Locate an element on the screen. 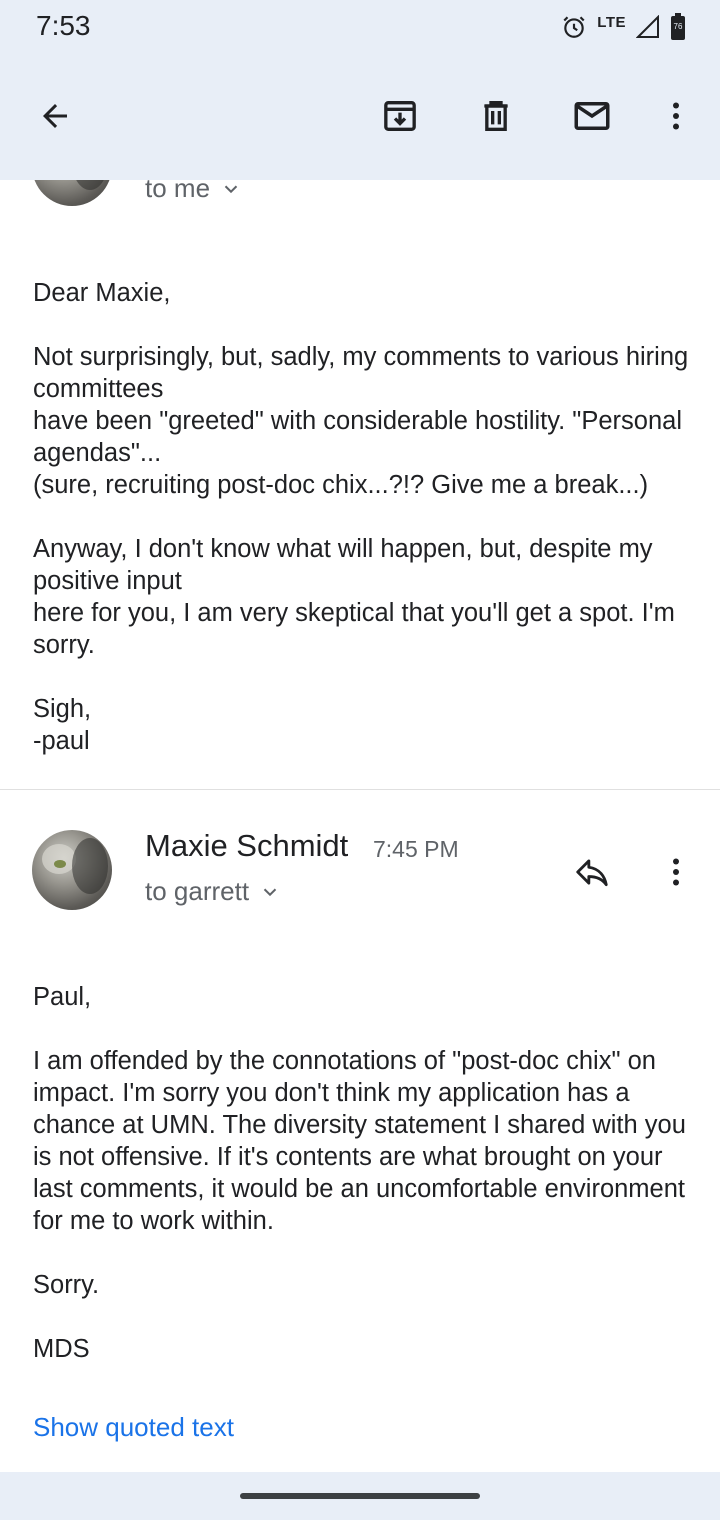 This screenshot has height=1520, width=720. sender-name: Maxie Schmidt is located at coordinates (247, 845).